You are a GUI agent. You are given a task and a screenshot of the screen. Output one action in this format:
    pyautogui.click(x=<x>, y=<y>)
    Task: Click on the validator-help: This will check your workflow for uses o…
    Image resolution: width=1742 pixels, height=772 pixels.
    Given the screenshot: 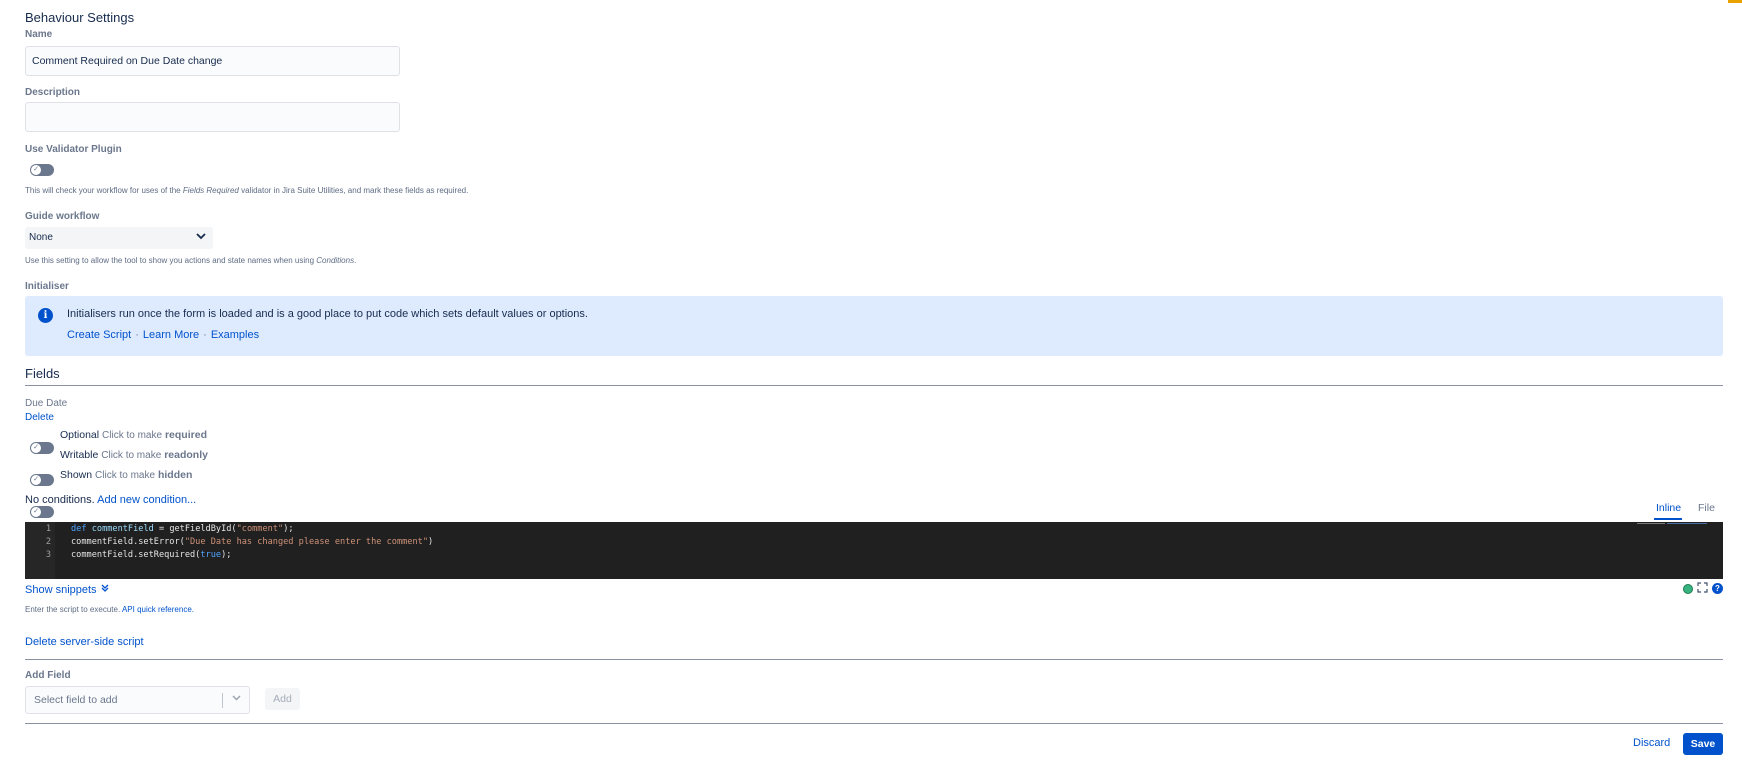 What is the action you would take?
    pyautogui.click(x=246, y=190)
    